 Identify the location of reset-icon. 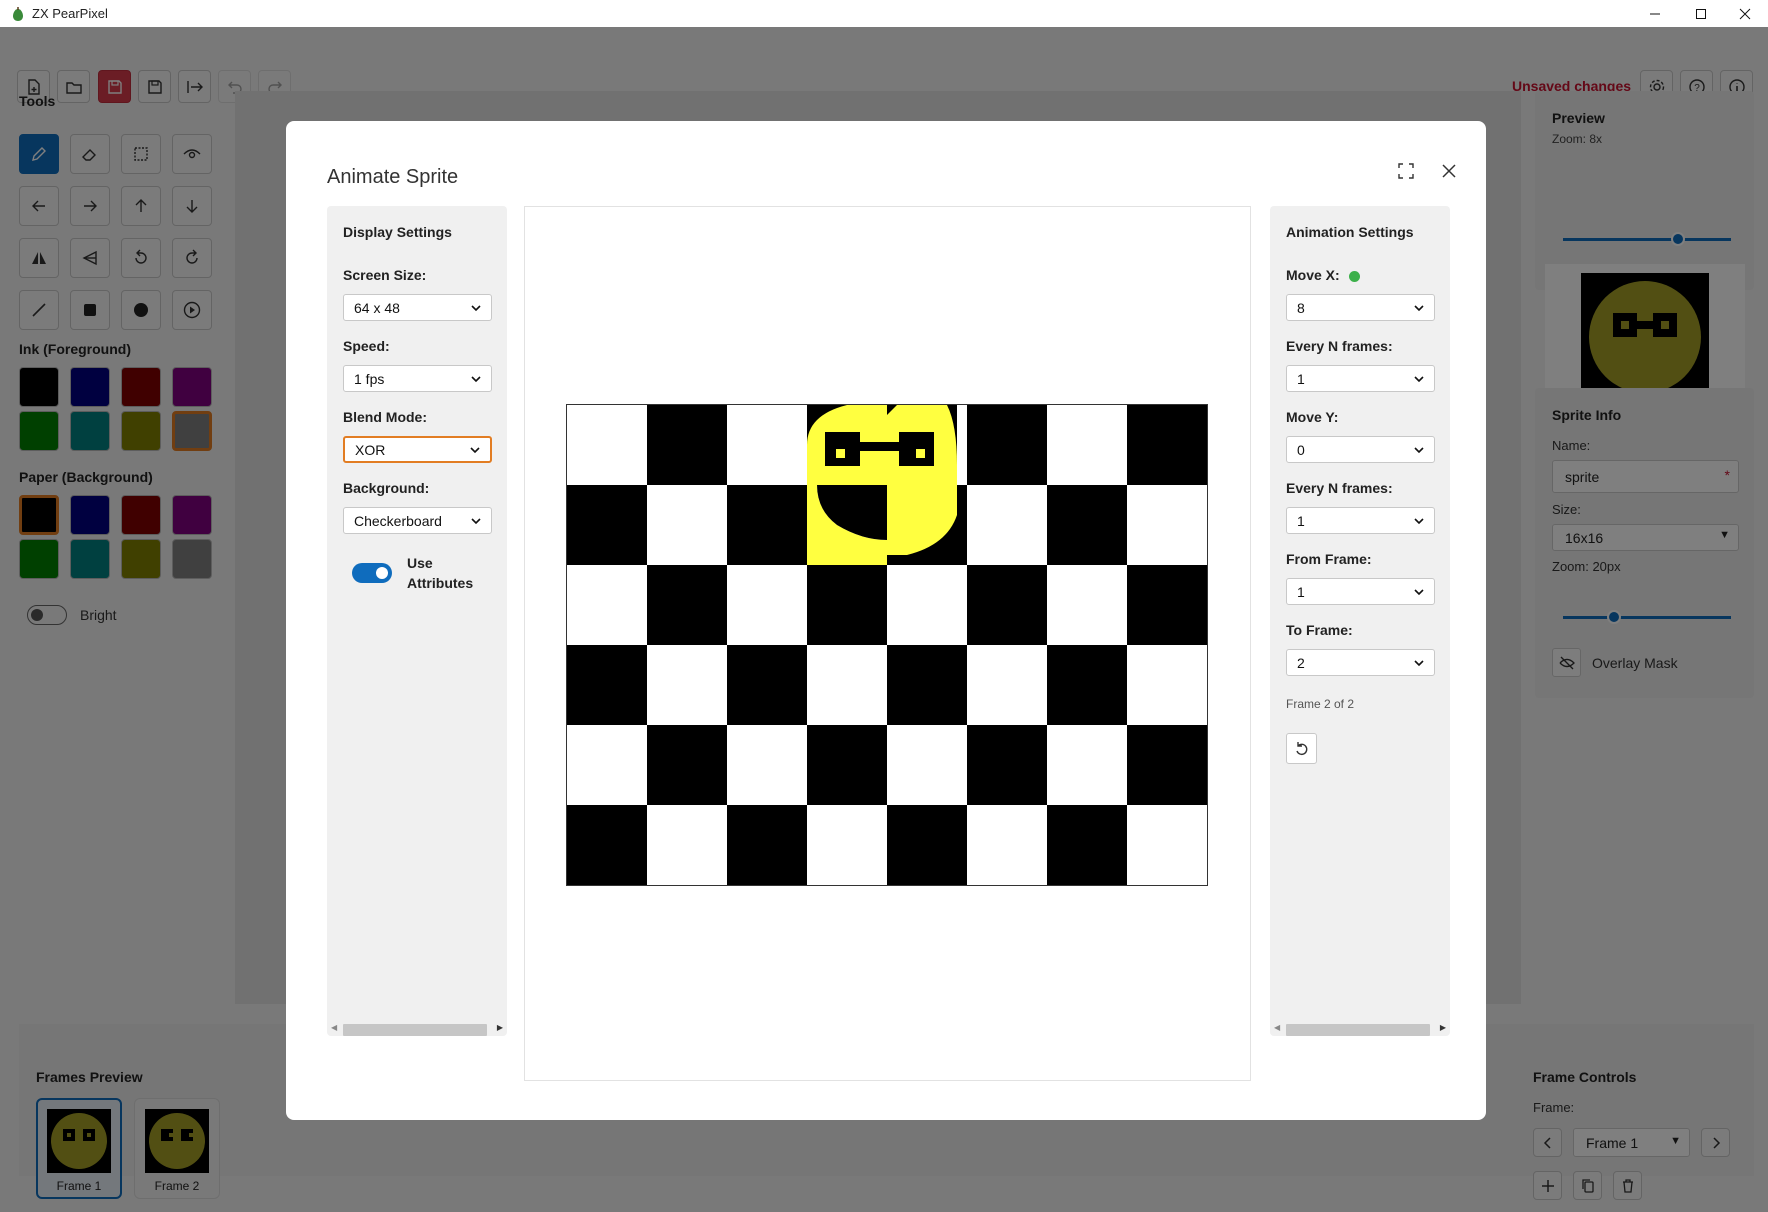
(1301, 748).